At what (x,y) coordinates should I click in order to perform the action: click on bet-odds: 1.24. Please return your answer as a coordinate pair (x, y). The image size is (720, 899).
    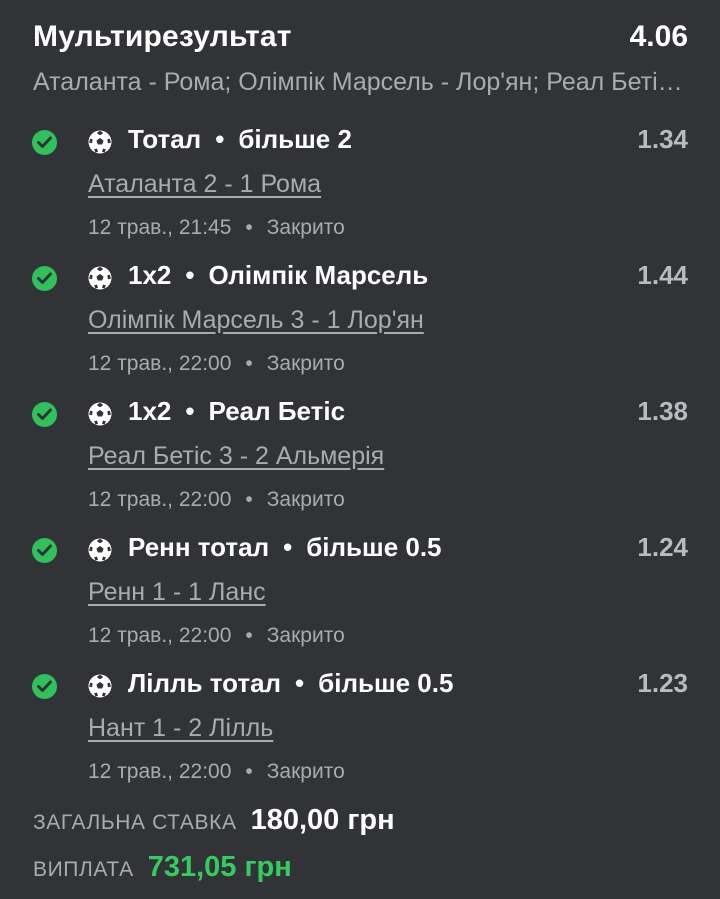
    Looking at the image, I should click on (662, 547).